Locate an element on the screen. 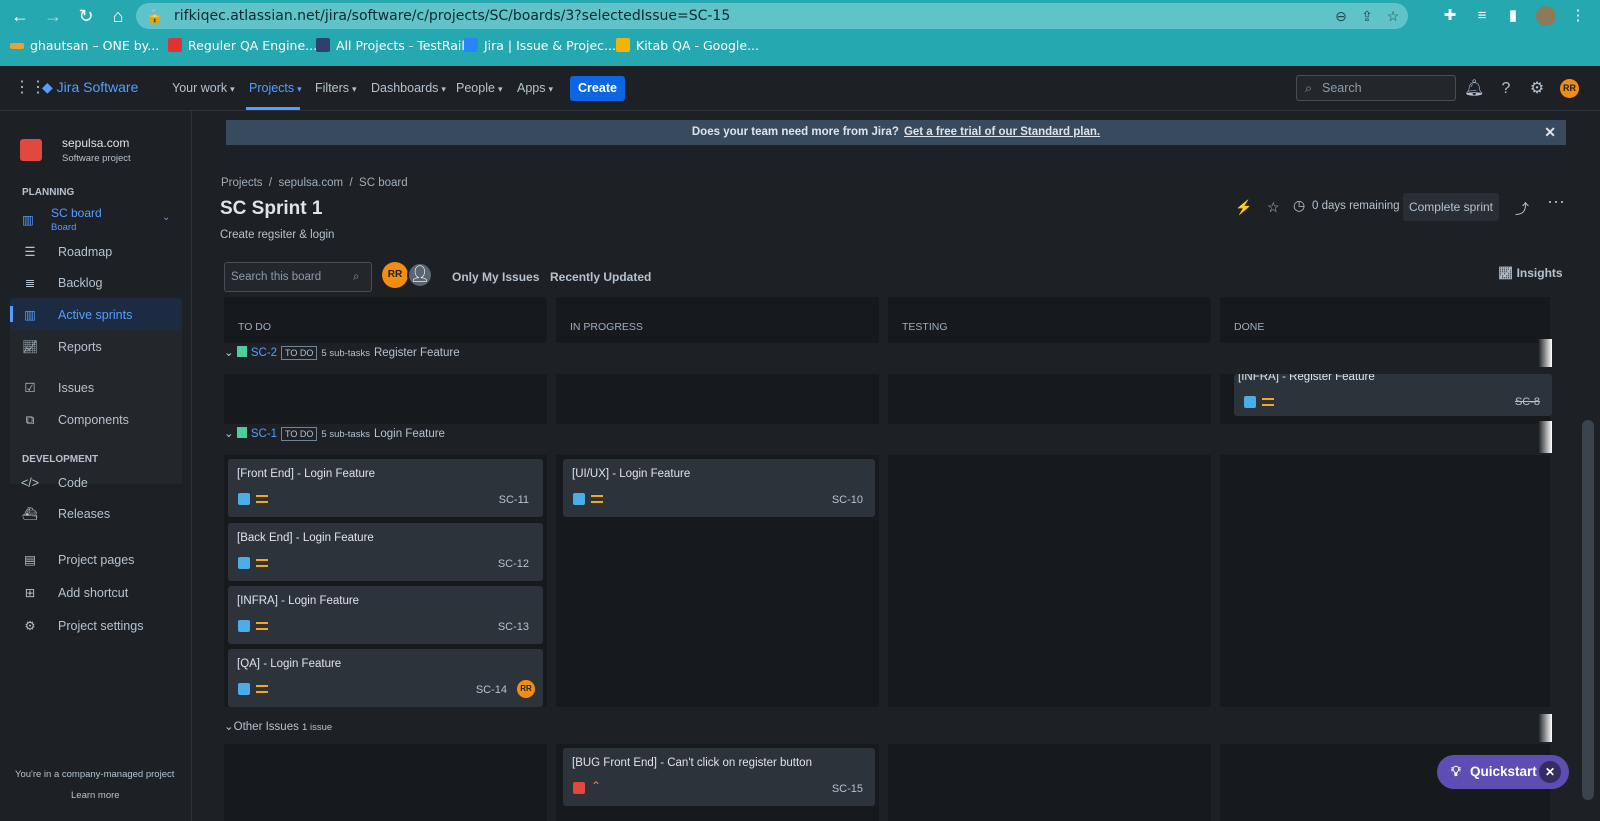 The width and height of the screenshot is (1600, 821). bookmark-item: All Projects - TestRail is located at coordinates (390, 45).